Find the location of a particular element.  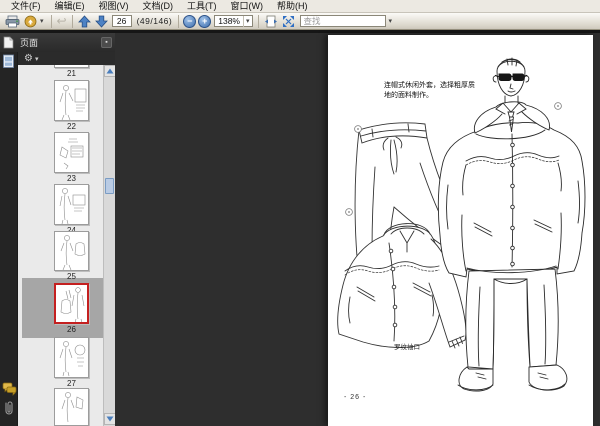

panel-options-button: ▪ is located at coordinates (106, 42).